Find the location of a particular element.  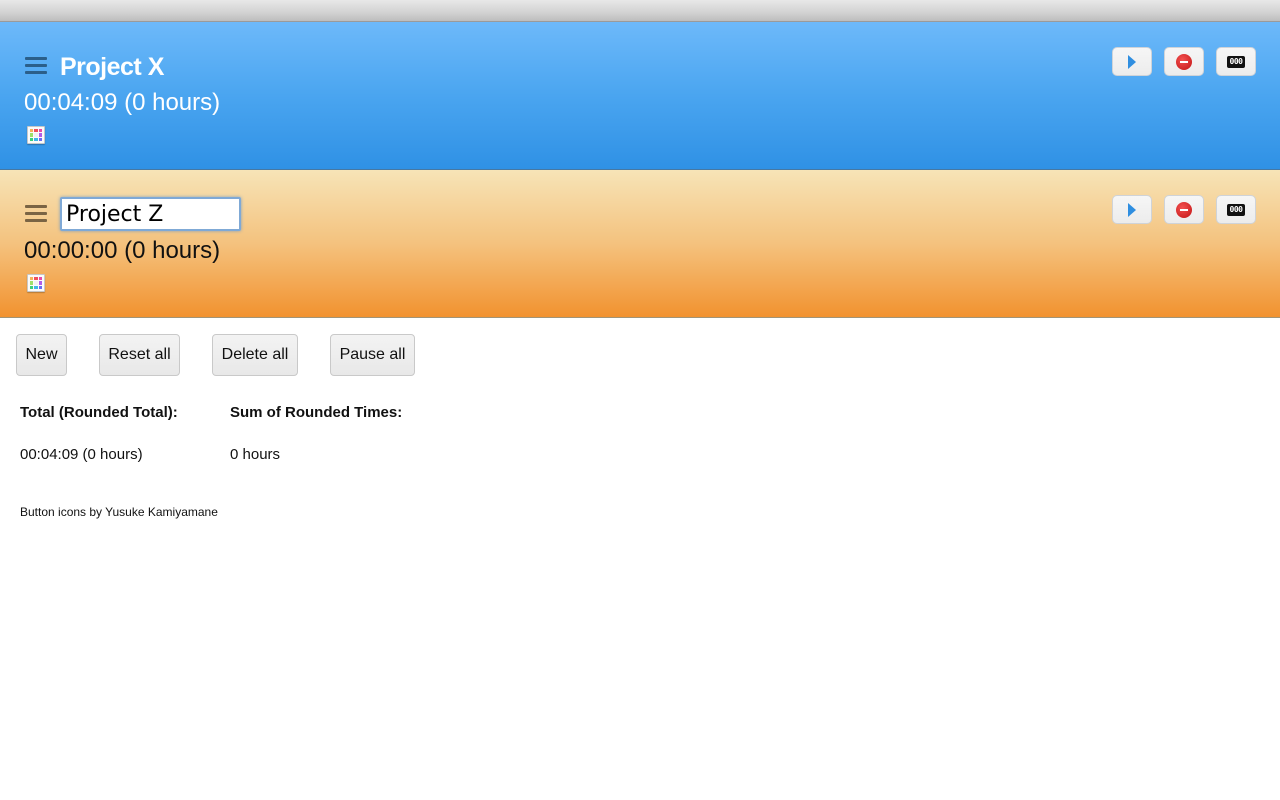

window-title-bar is located at coordinates (640, 11).